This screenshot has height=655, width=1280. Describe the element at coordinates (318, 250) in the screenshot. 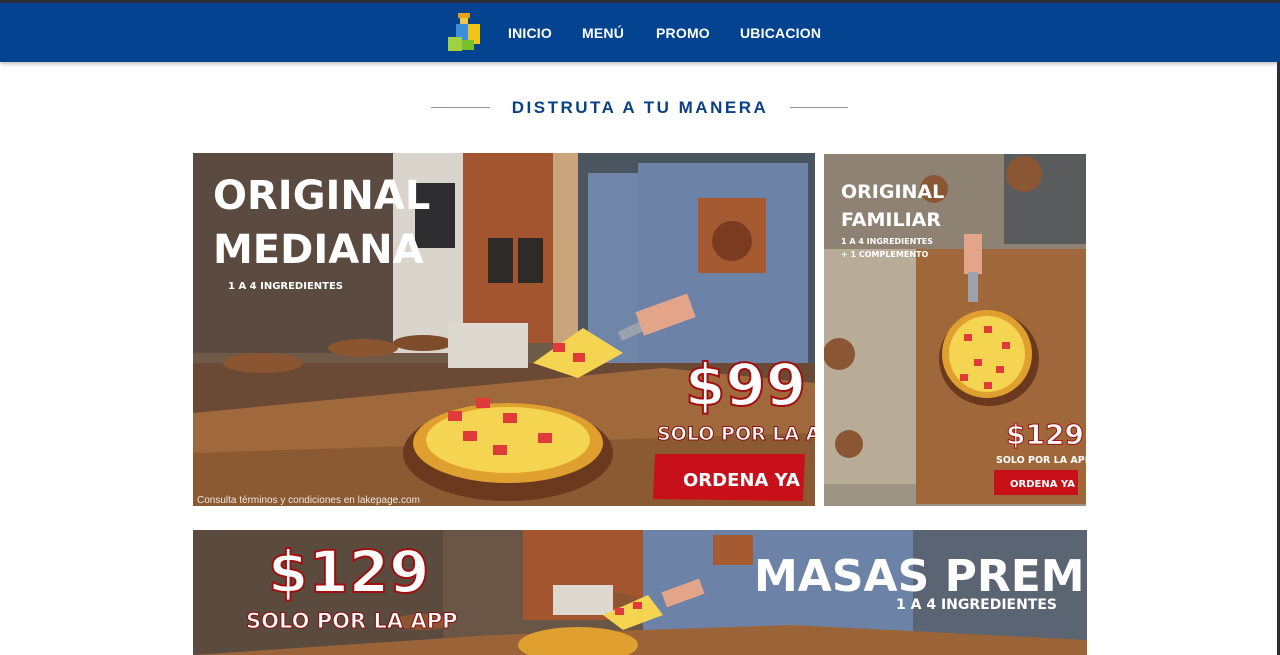

I see `promo-title-line2: MEDIANA` at that location.